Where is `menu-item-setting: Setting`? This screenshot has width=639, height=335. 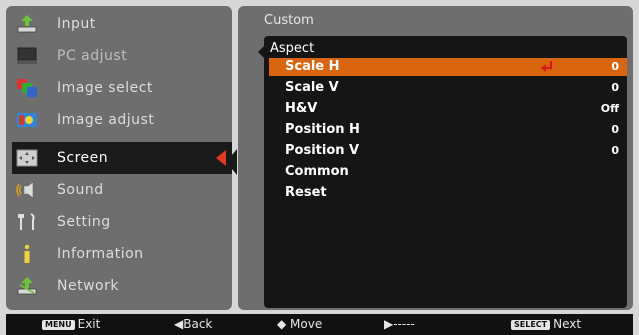 menu-item-setting: Setting is located at coordinates (119, 222).